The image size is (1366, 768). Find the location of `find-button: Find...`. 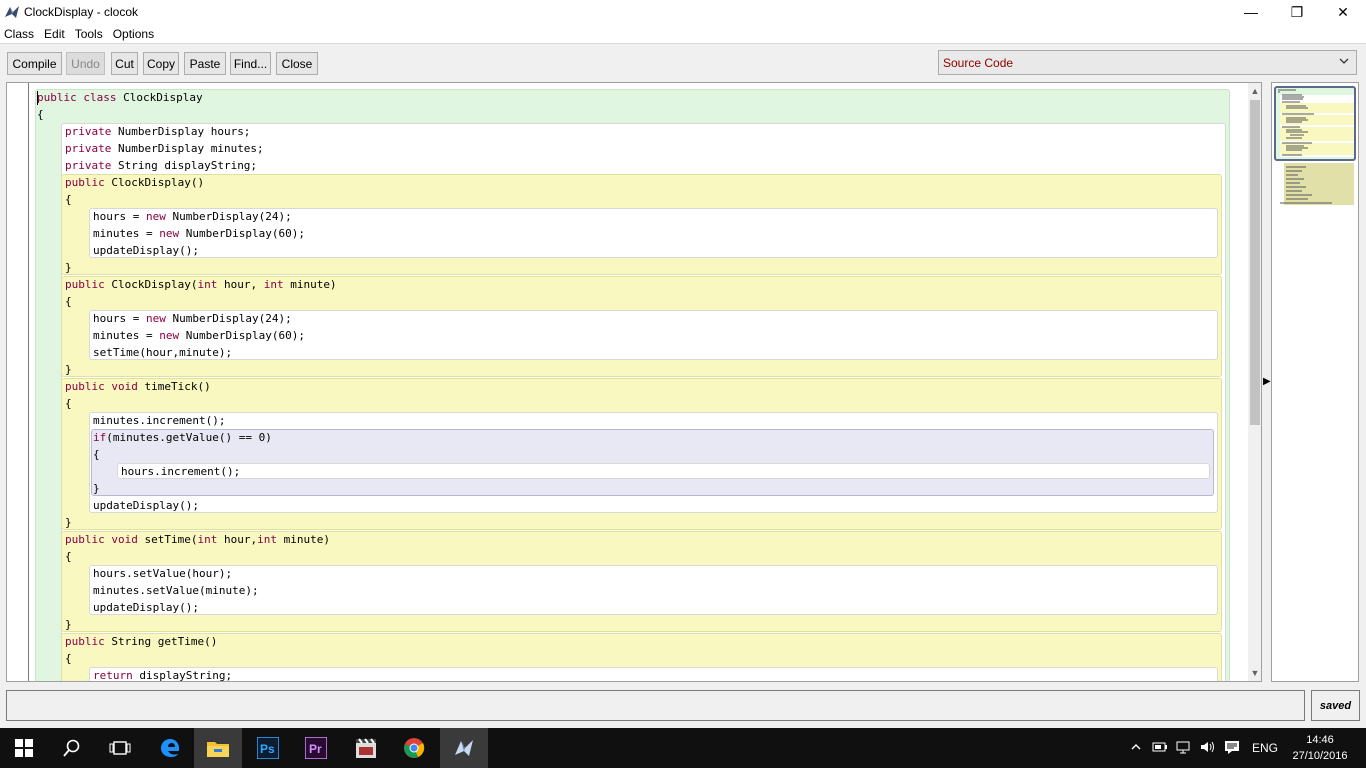

find-button: Find... is located at coordinates (250, 63).